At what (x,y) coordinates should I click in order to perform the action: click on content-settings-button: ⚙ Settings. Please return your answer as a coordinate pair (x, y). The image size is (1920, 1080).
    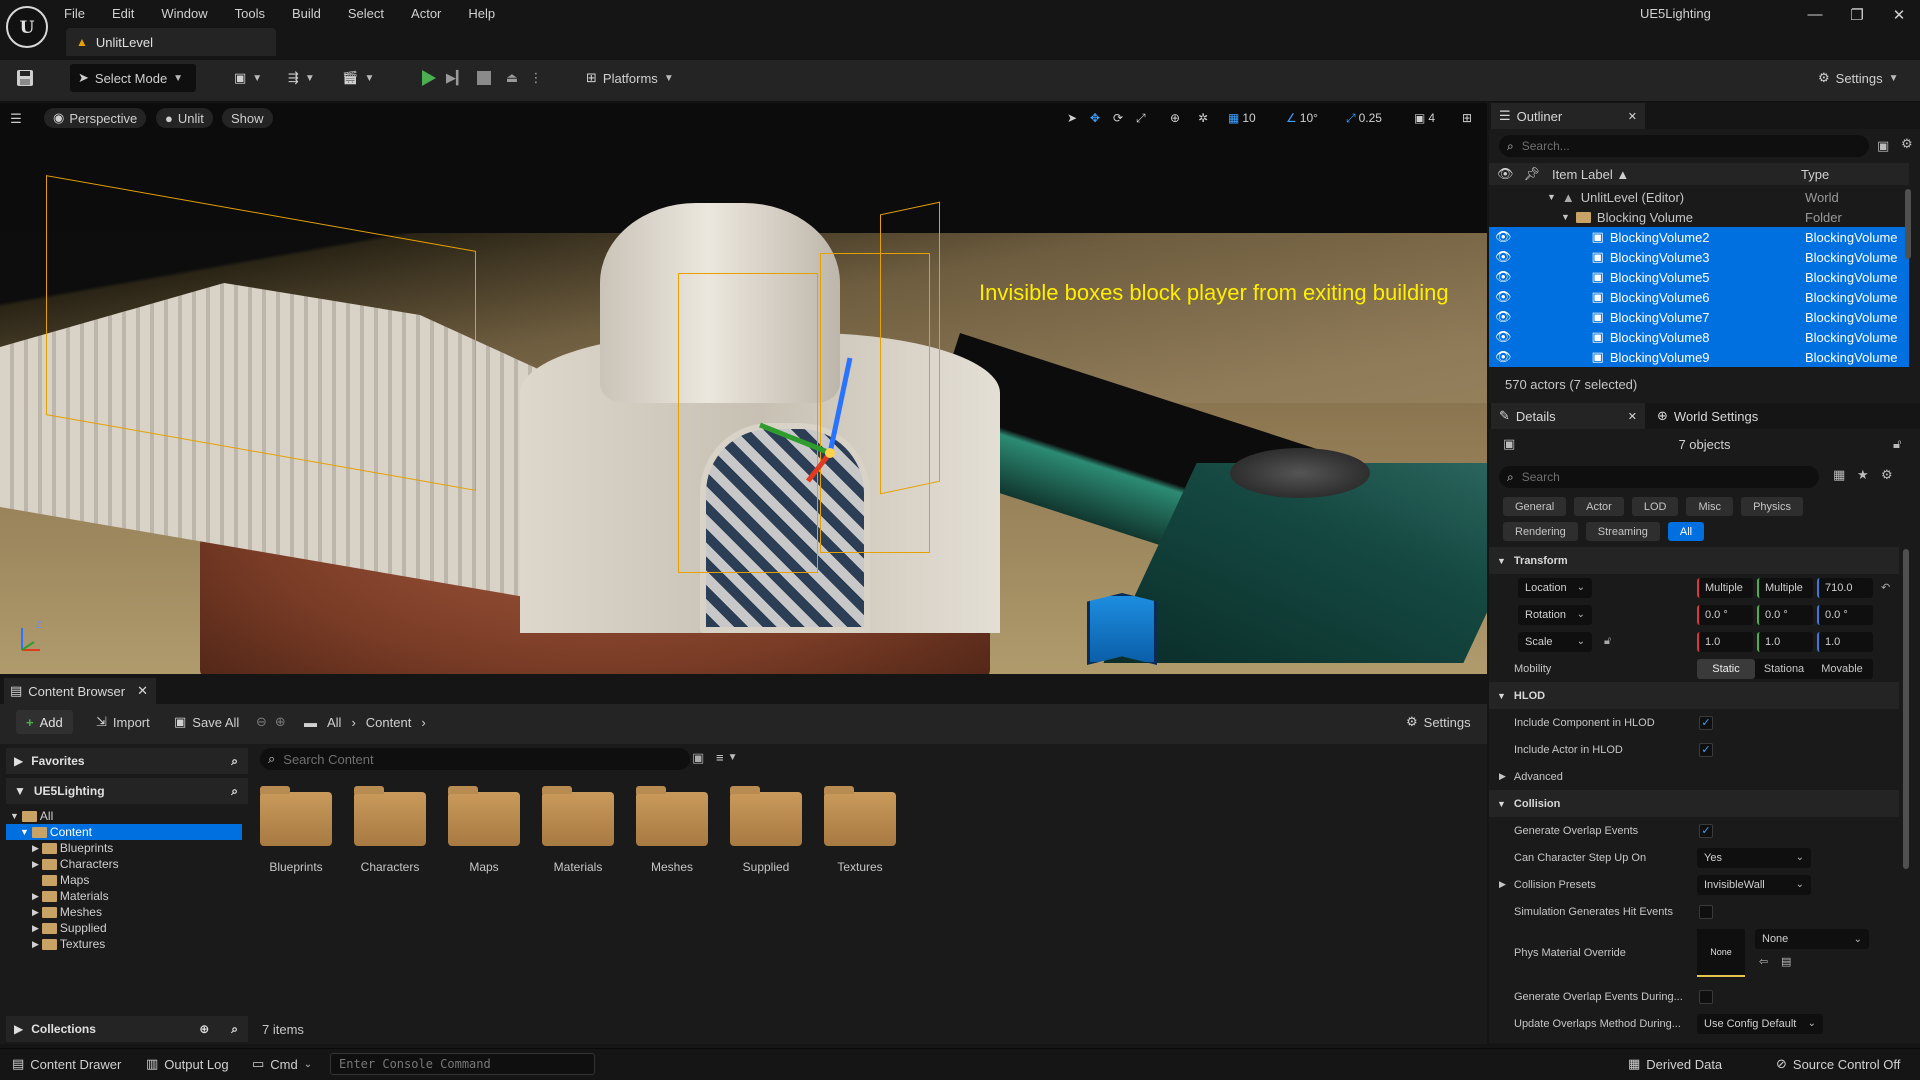
    Looking at the image, I should click on (1438, 722).